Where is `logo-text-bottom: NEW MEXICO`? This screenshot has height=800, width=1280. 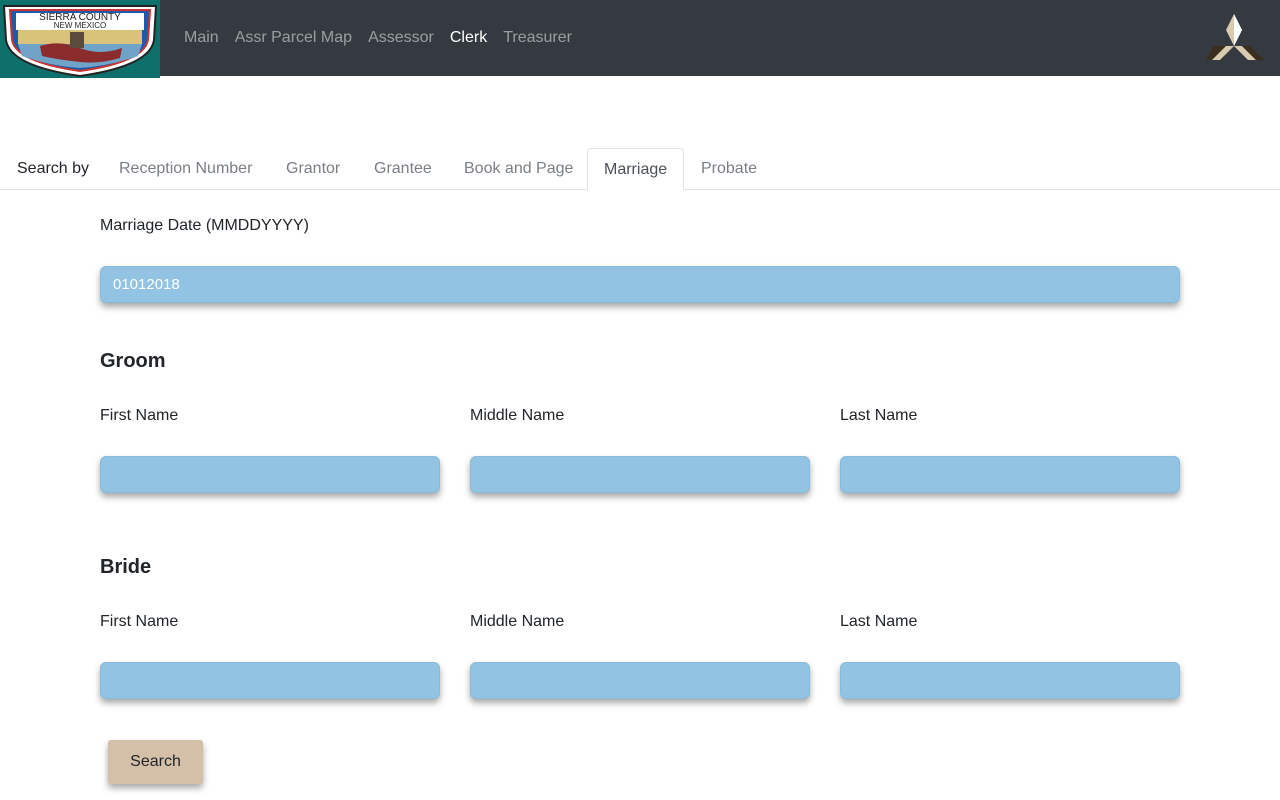 logo-text-bottom: NEW MEXICO is located at coordinates (80, 25).